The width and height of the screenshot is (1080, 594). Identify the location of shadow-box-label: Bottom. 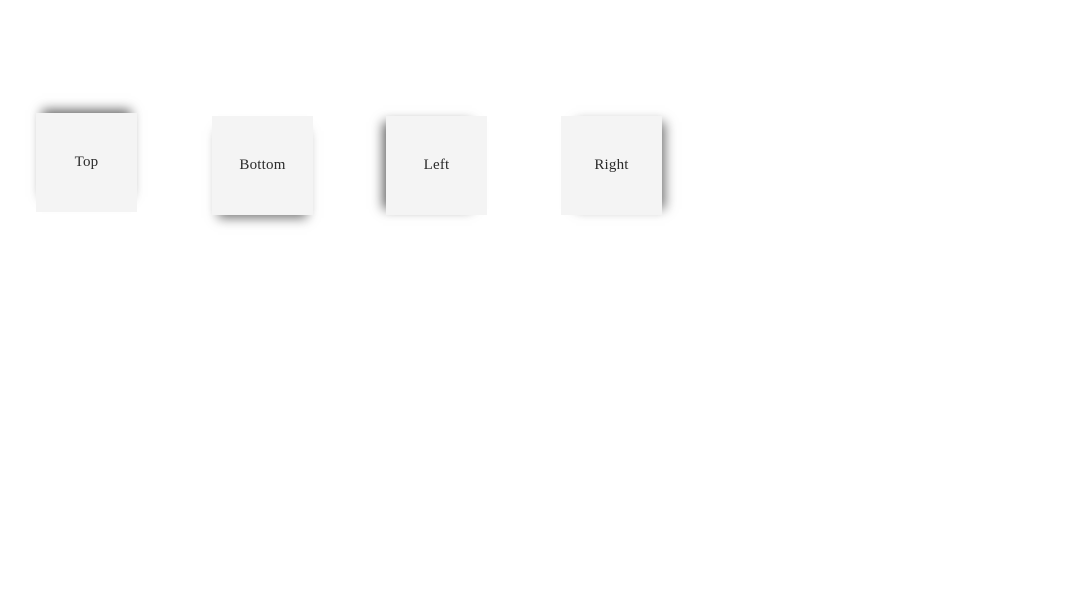
(262, 165).